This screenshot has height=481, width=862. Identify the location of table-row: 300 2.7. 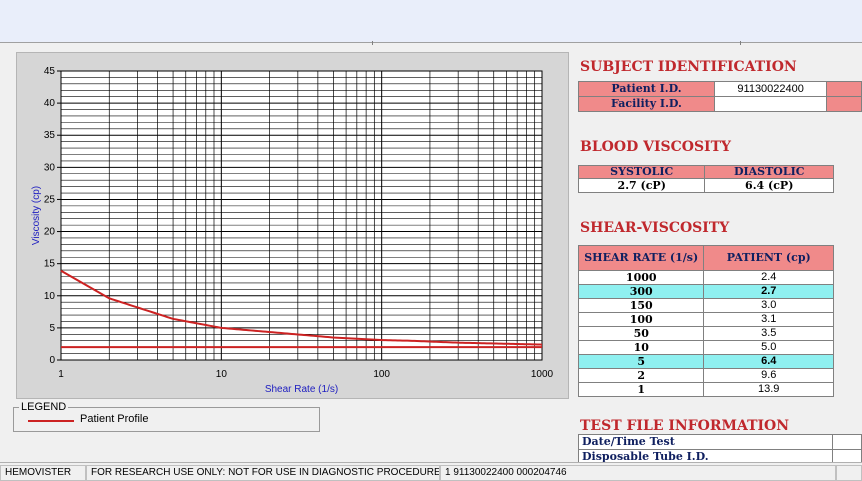
(705, 291).